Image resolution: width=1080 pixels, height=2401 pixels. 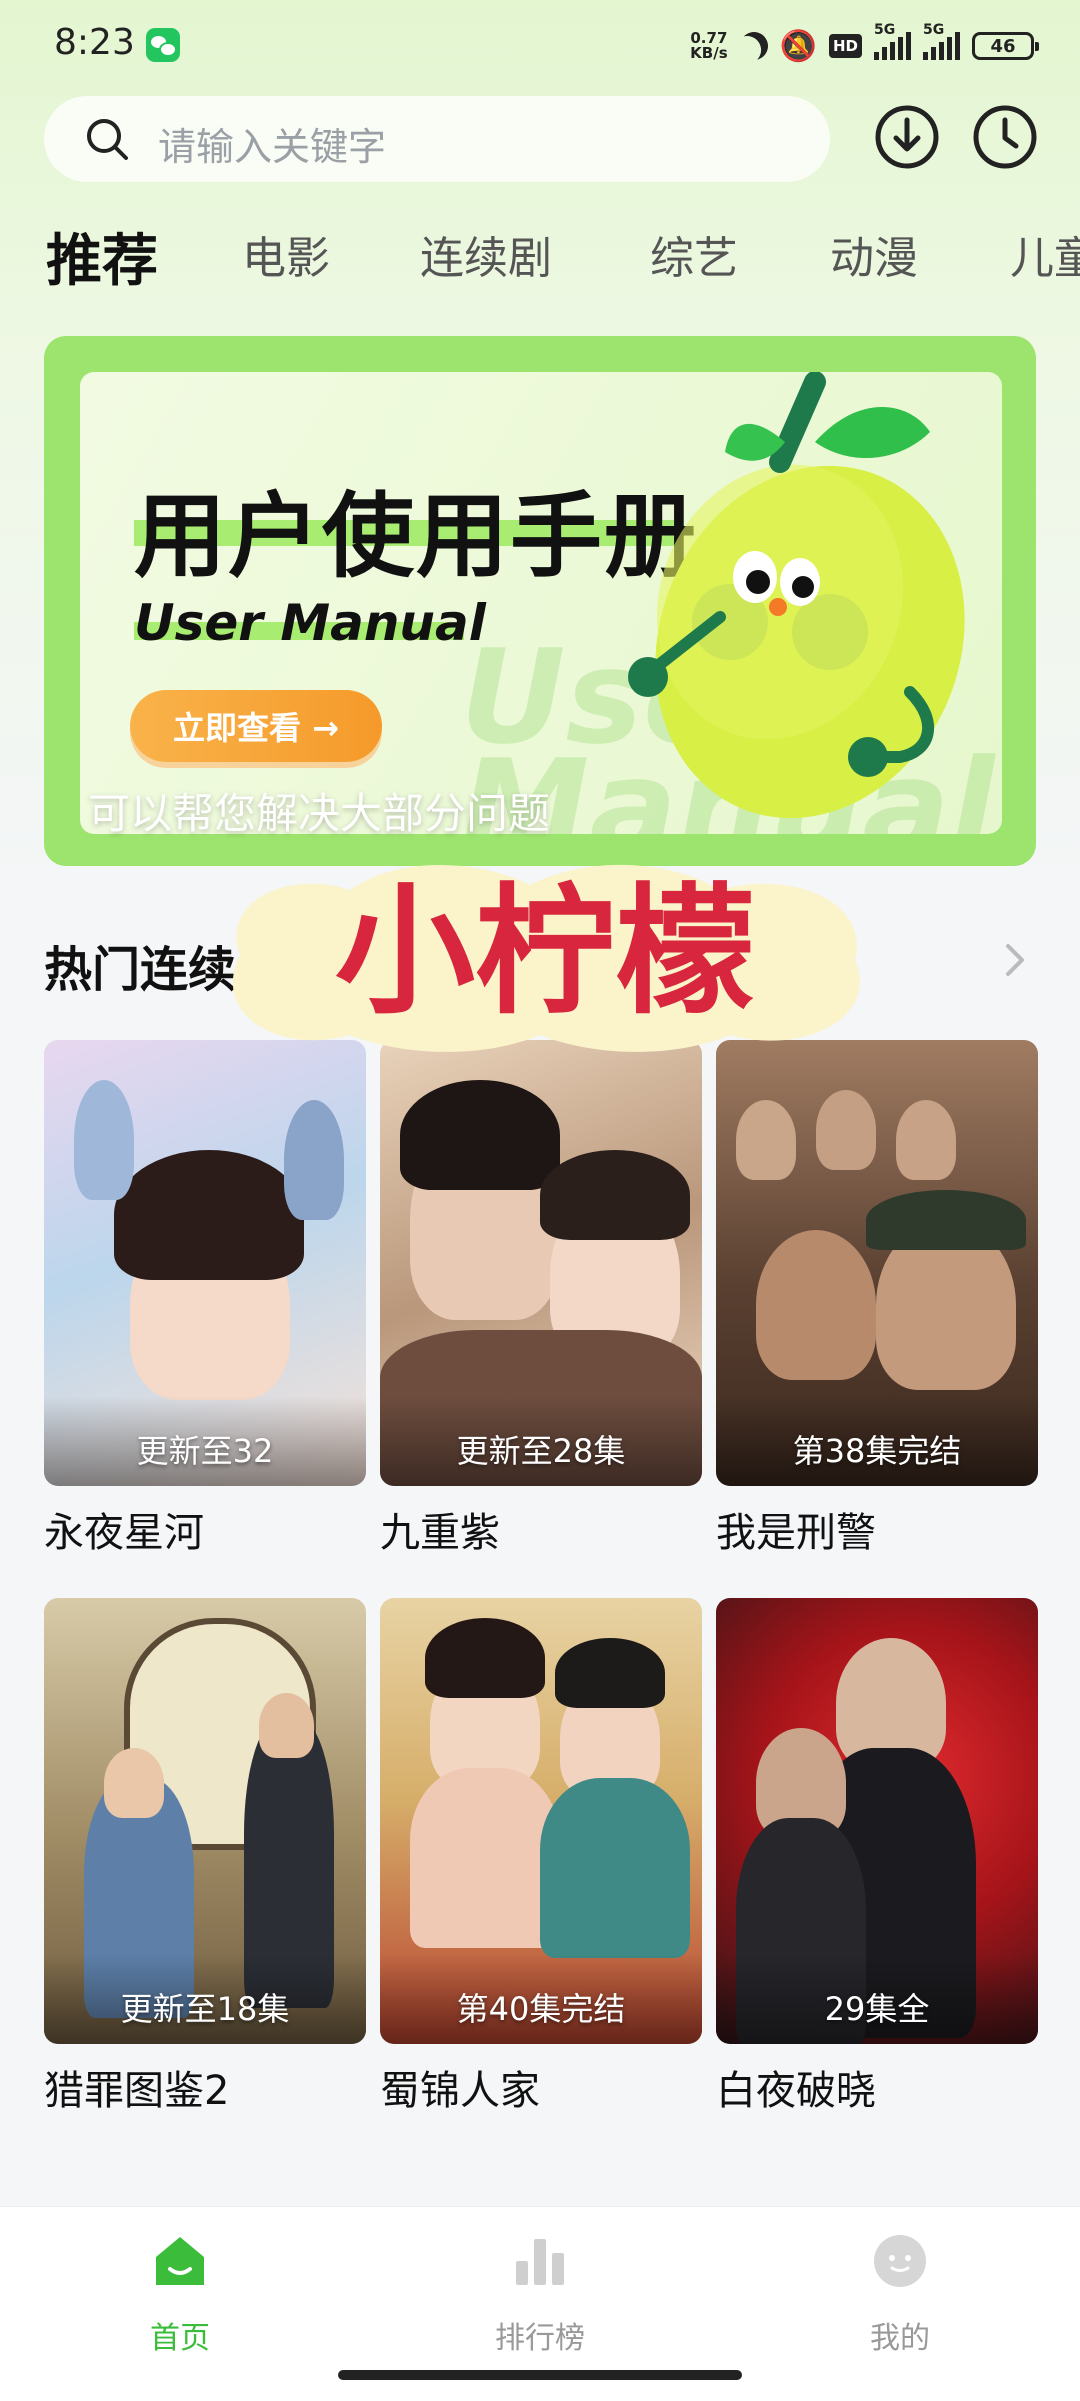 What do you see at coordinates (864, 44) in the screenshot?
I see `status-icons: 0.77 KB/s 🔕 HD 5G 5G 46` at bounding box center [864, 44].